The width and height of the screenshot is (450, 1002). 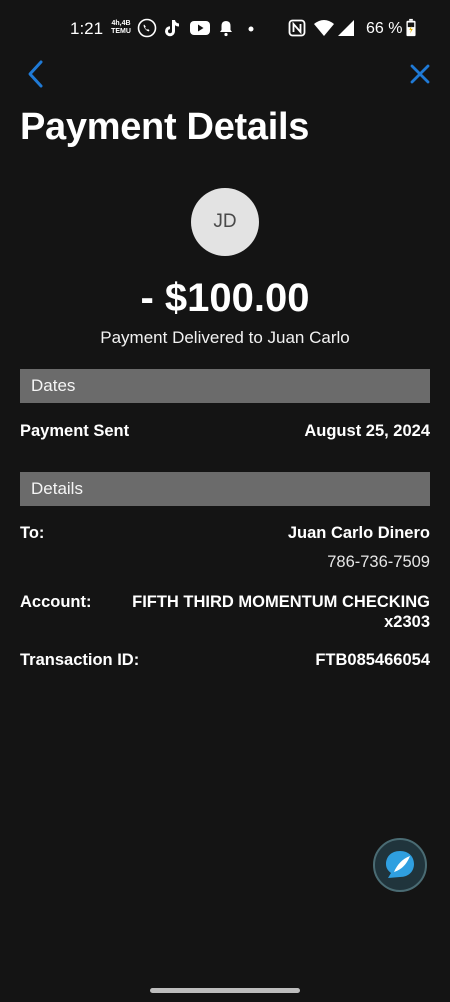 I want to click on close-icon, so click(x=420, y=74).